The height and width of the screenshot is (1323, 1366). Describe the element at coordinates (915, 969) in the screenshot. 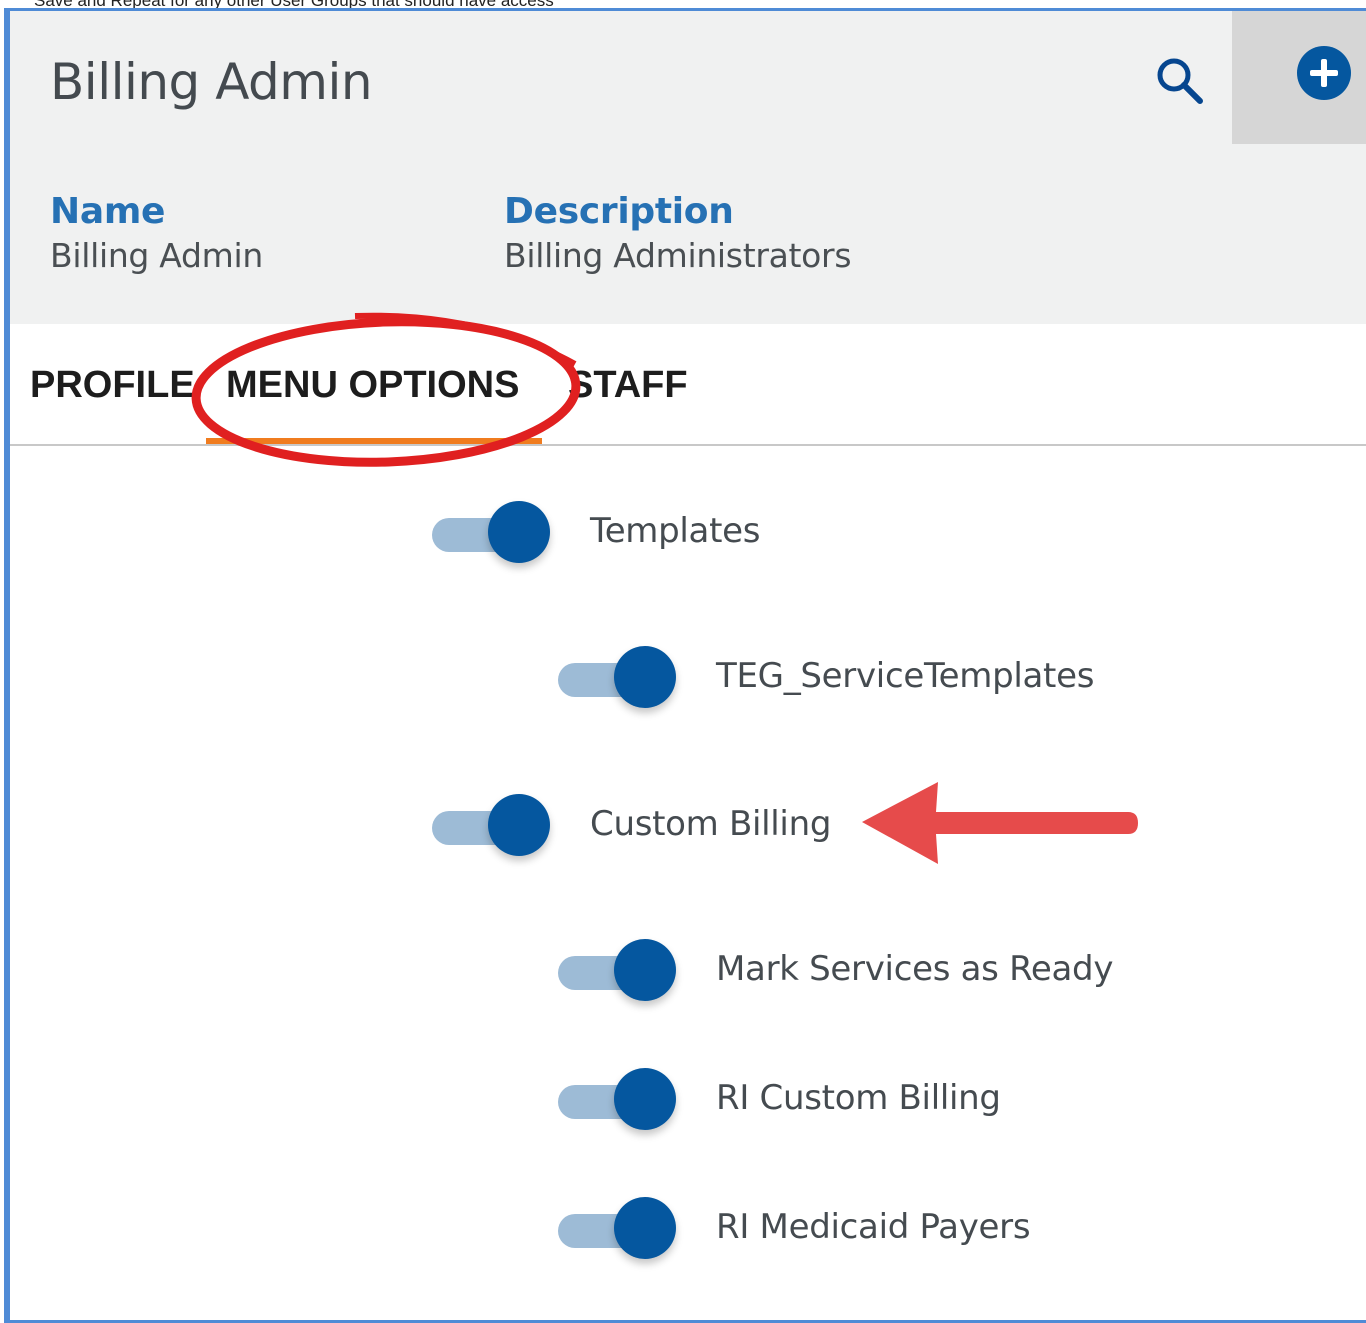

I see `menu-option-label: Mark Services as Ready` at that location.